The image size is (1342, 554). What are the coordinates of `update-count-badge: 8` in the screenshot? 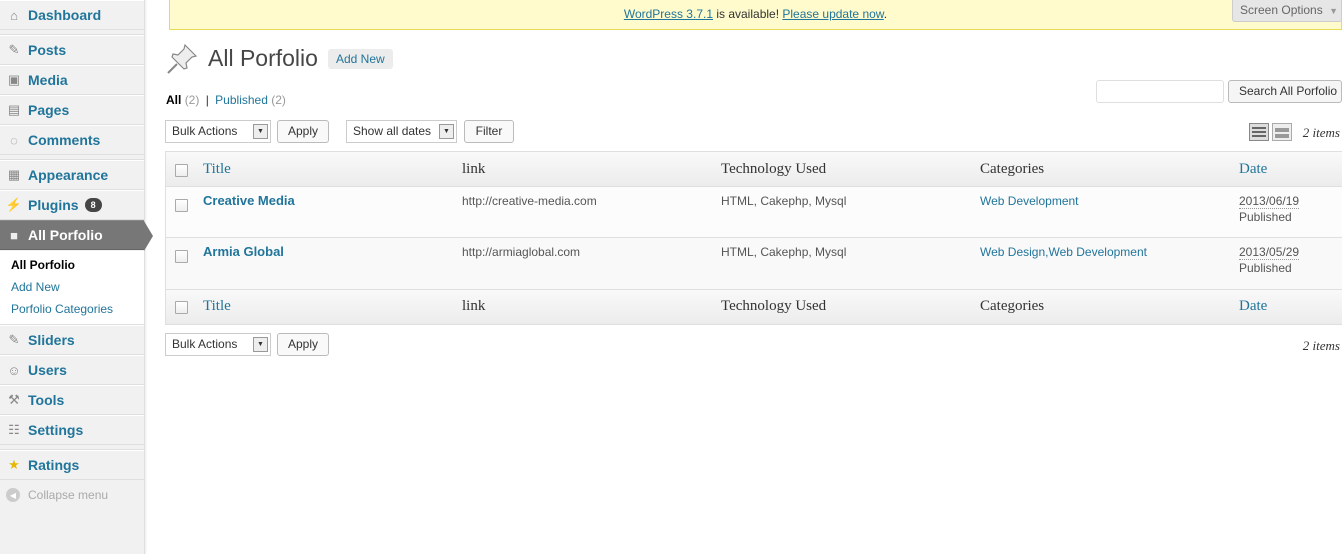 It's located at (93, 205).